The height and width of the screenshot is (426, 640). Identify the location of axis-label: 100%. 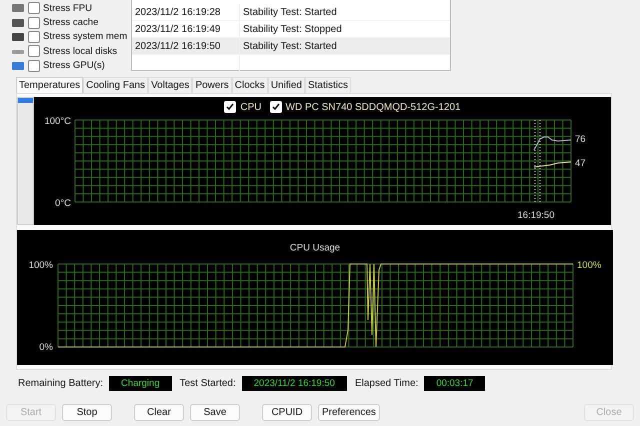
(40, 265).